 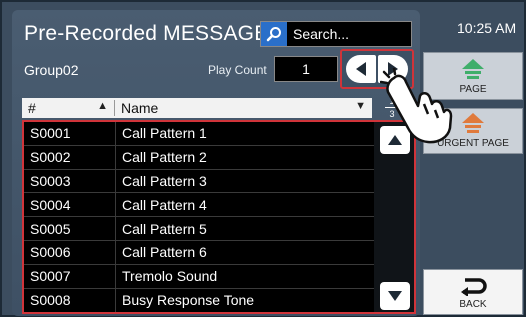 What do you see at coordinates (487, 28) in the screenshot?
I see `clock: 10:25 AM` at bounding box center [487, 28].